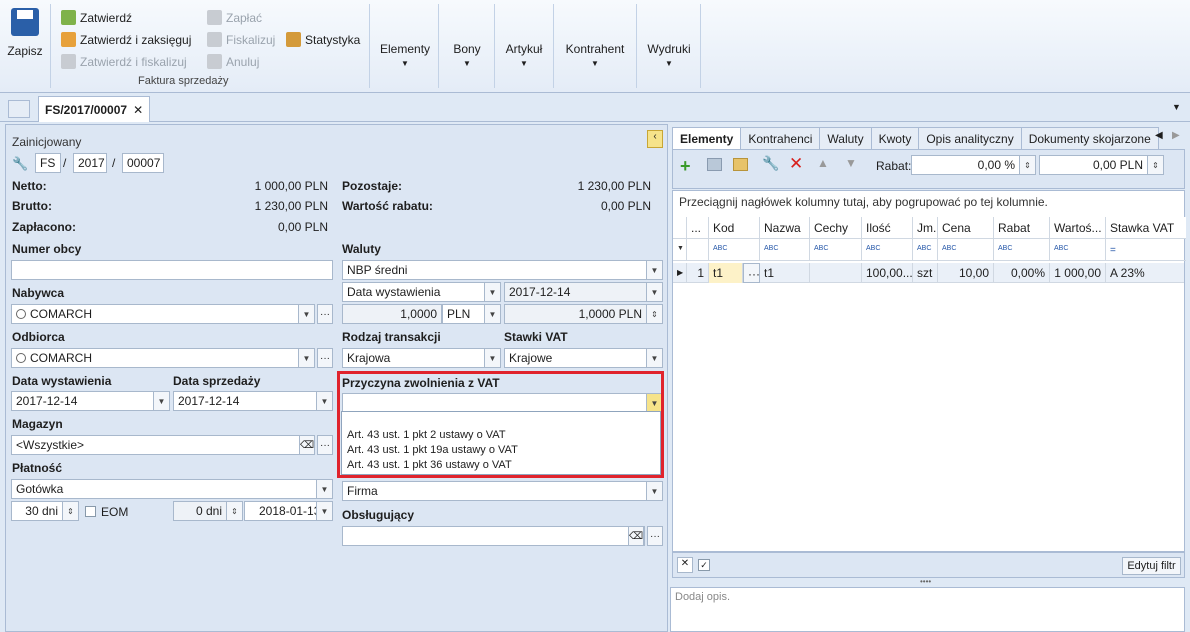 Image resolution: width=1190 pixels, height=632 pixels. What do you see at coordinates (836, 228) in the screenshot?
I see `column-header: Cechy` at bounding box center [836, 228].